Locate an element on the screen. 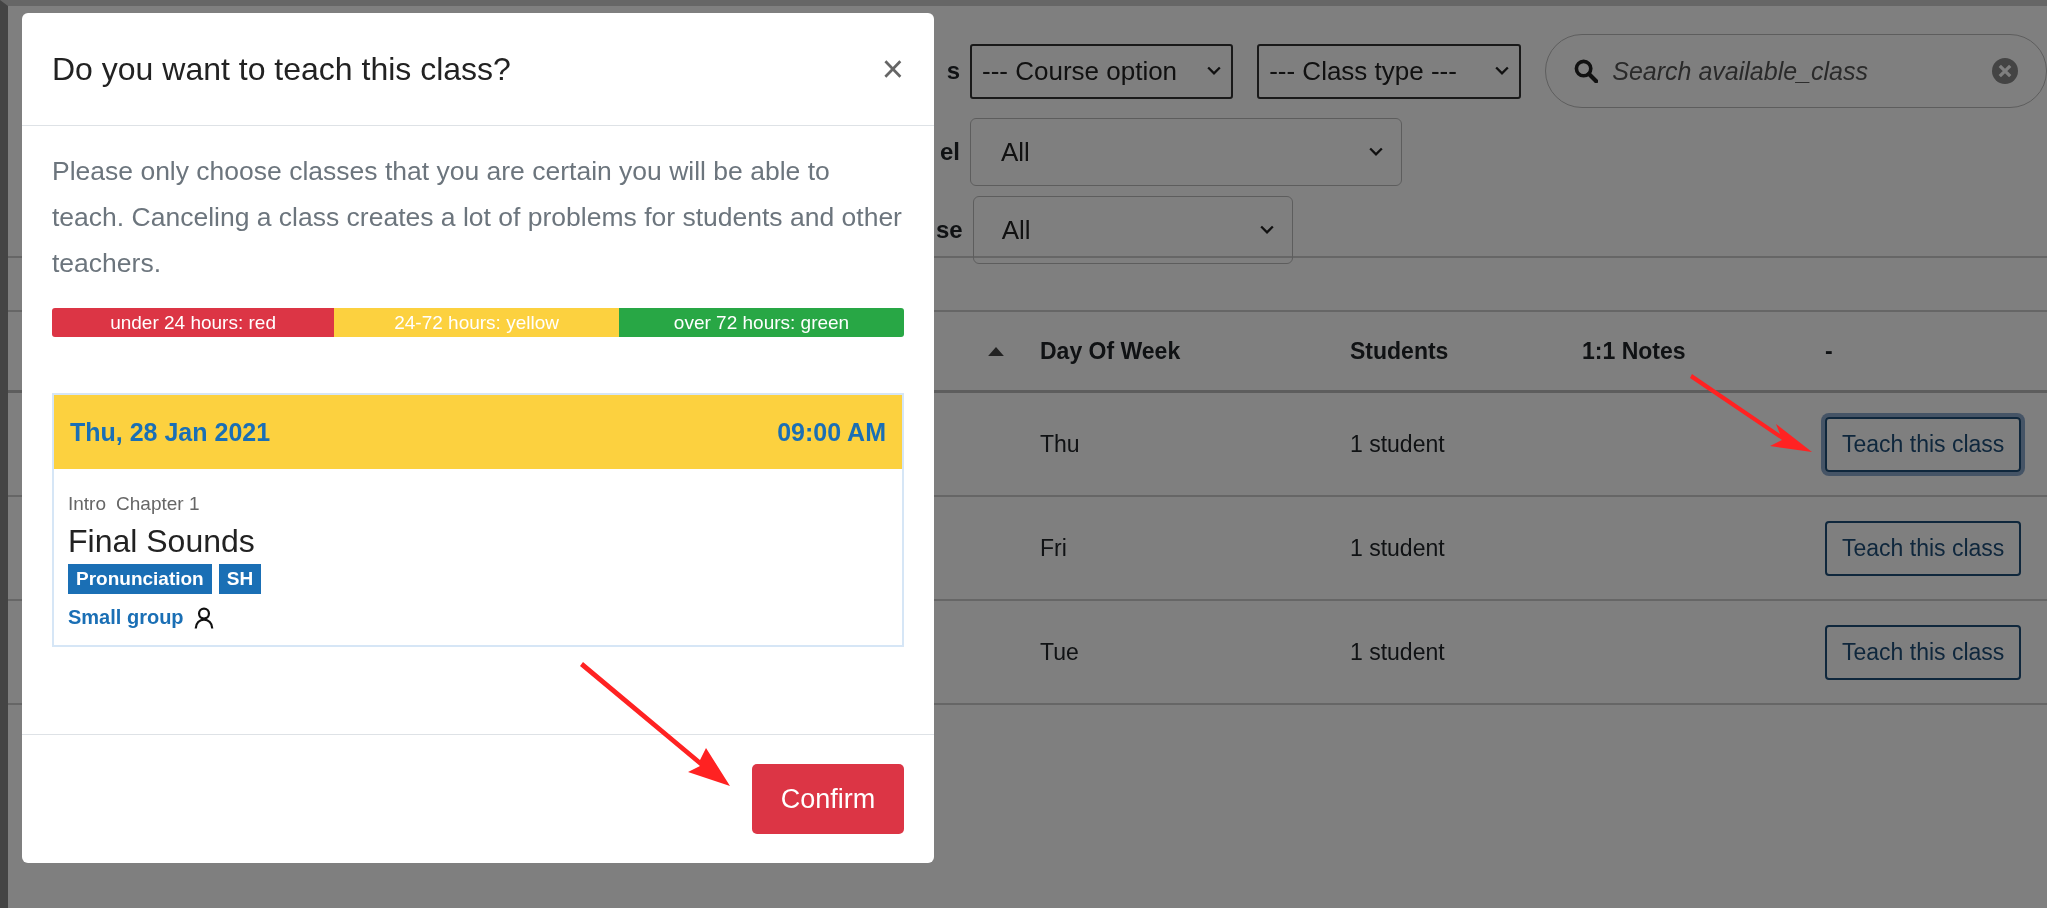 The width and height of the screenshot is (2047, 908). search-icon is located at coordinates (1586, 71).